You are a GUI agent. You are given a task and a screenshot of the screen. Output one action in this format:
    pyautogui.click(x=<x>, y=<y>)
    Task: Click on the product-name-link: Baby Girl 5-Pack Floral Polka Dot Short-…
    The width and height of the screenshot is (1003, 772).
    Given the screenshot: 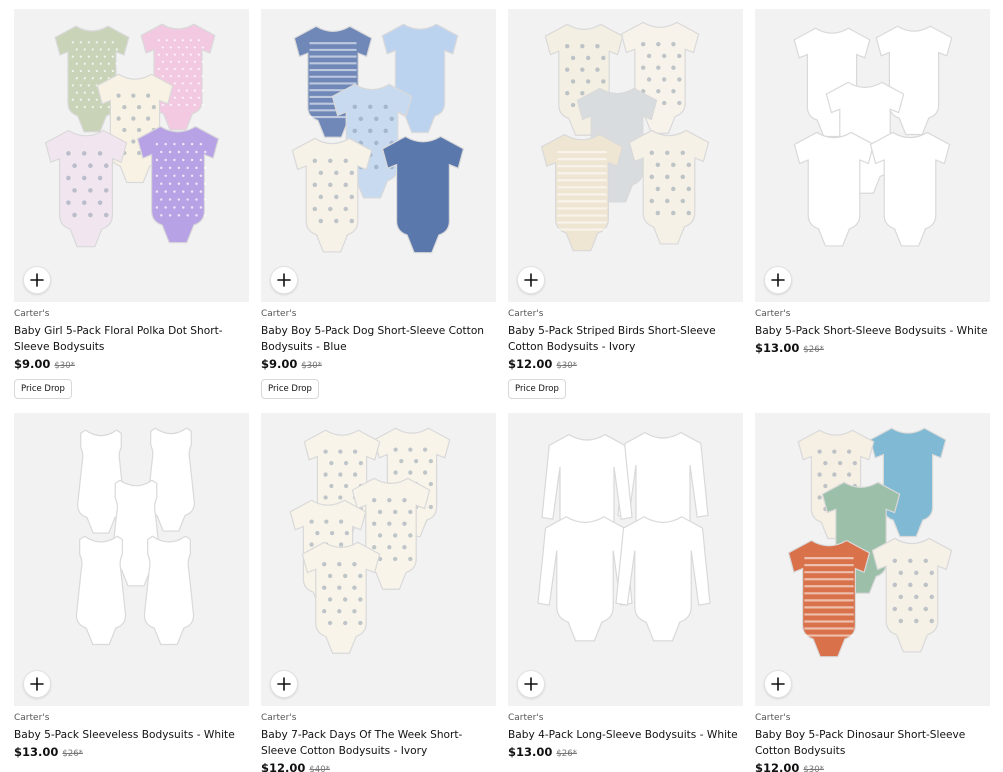 What is the action you would take?
    pyautogui.click(x=131, y=339)
    